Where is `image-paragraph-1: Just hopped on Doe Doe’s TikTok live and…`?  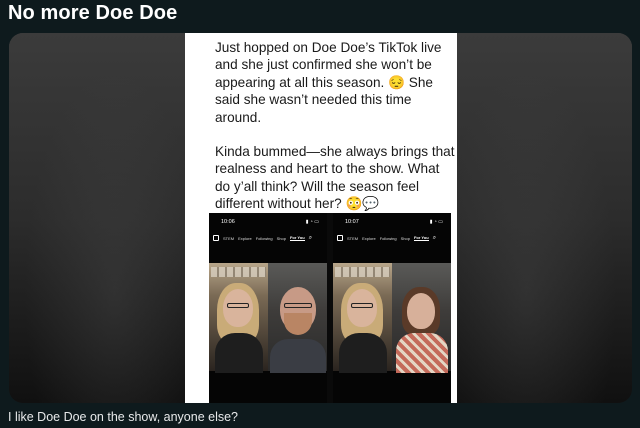
image-paragraph-1: Just hopped on Doe Doe’s TikTok live and… is located at coordinates (328, 82).